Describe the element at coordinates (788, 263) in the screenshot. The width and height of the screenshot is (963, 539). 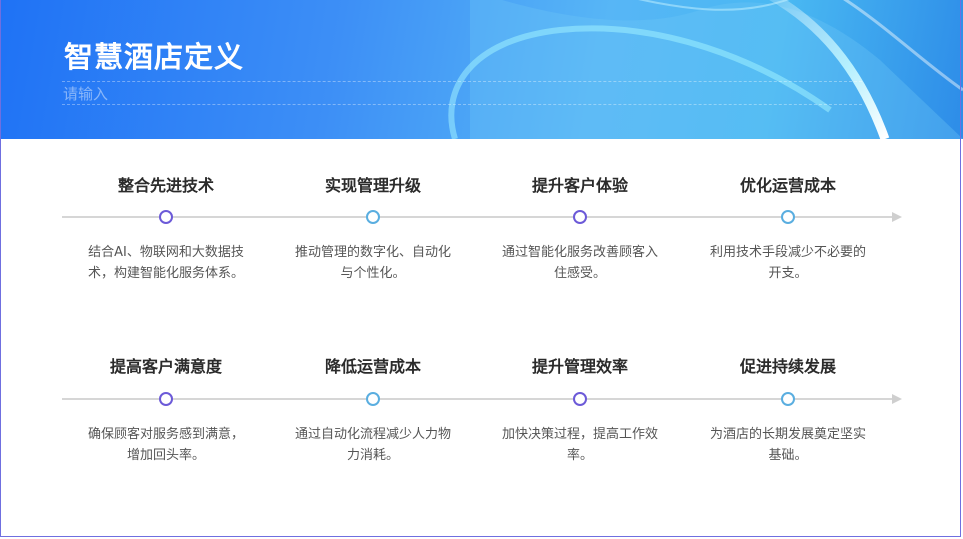
I see `item-description: 利用技术手段减少不必要的开支。` at that location.